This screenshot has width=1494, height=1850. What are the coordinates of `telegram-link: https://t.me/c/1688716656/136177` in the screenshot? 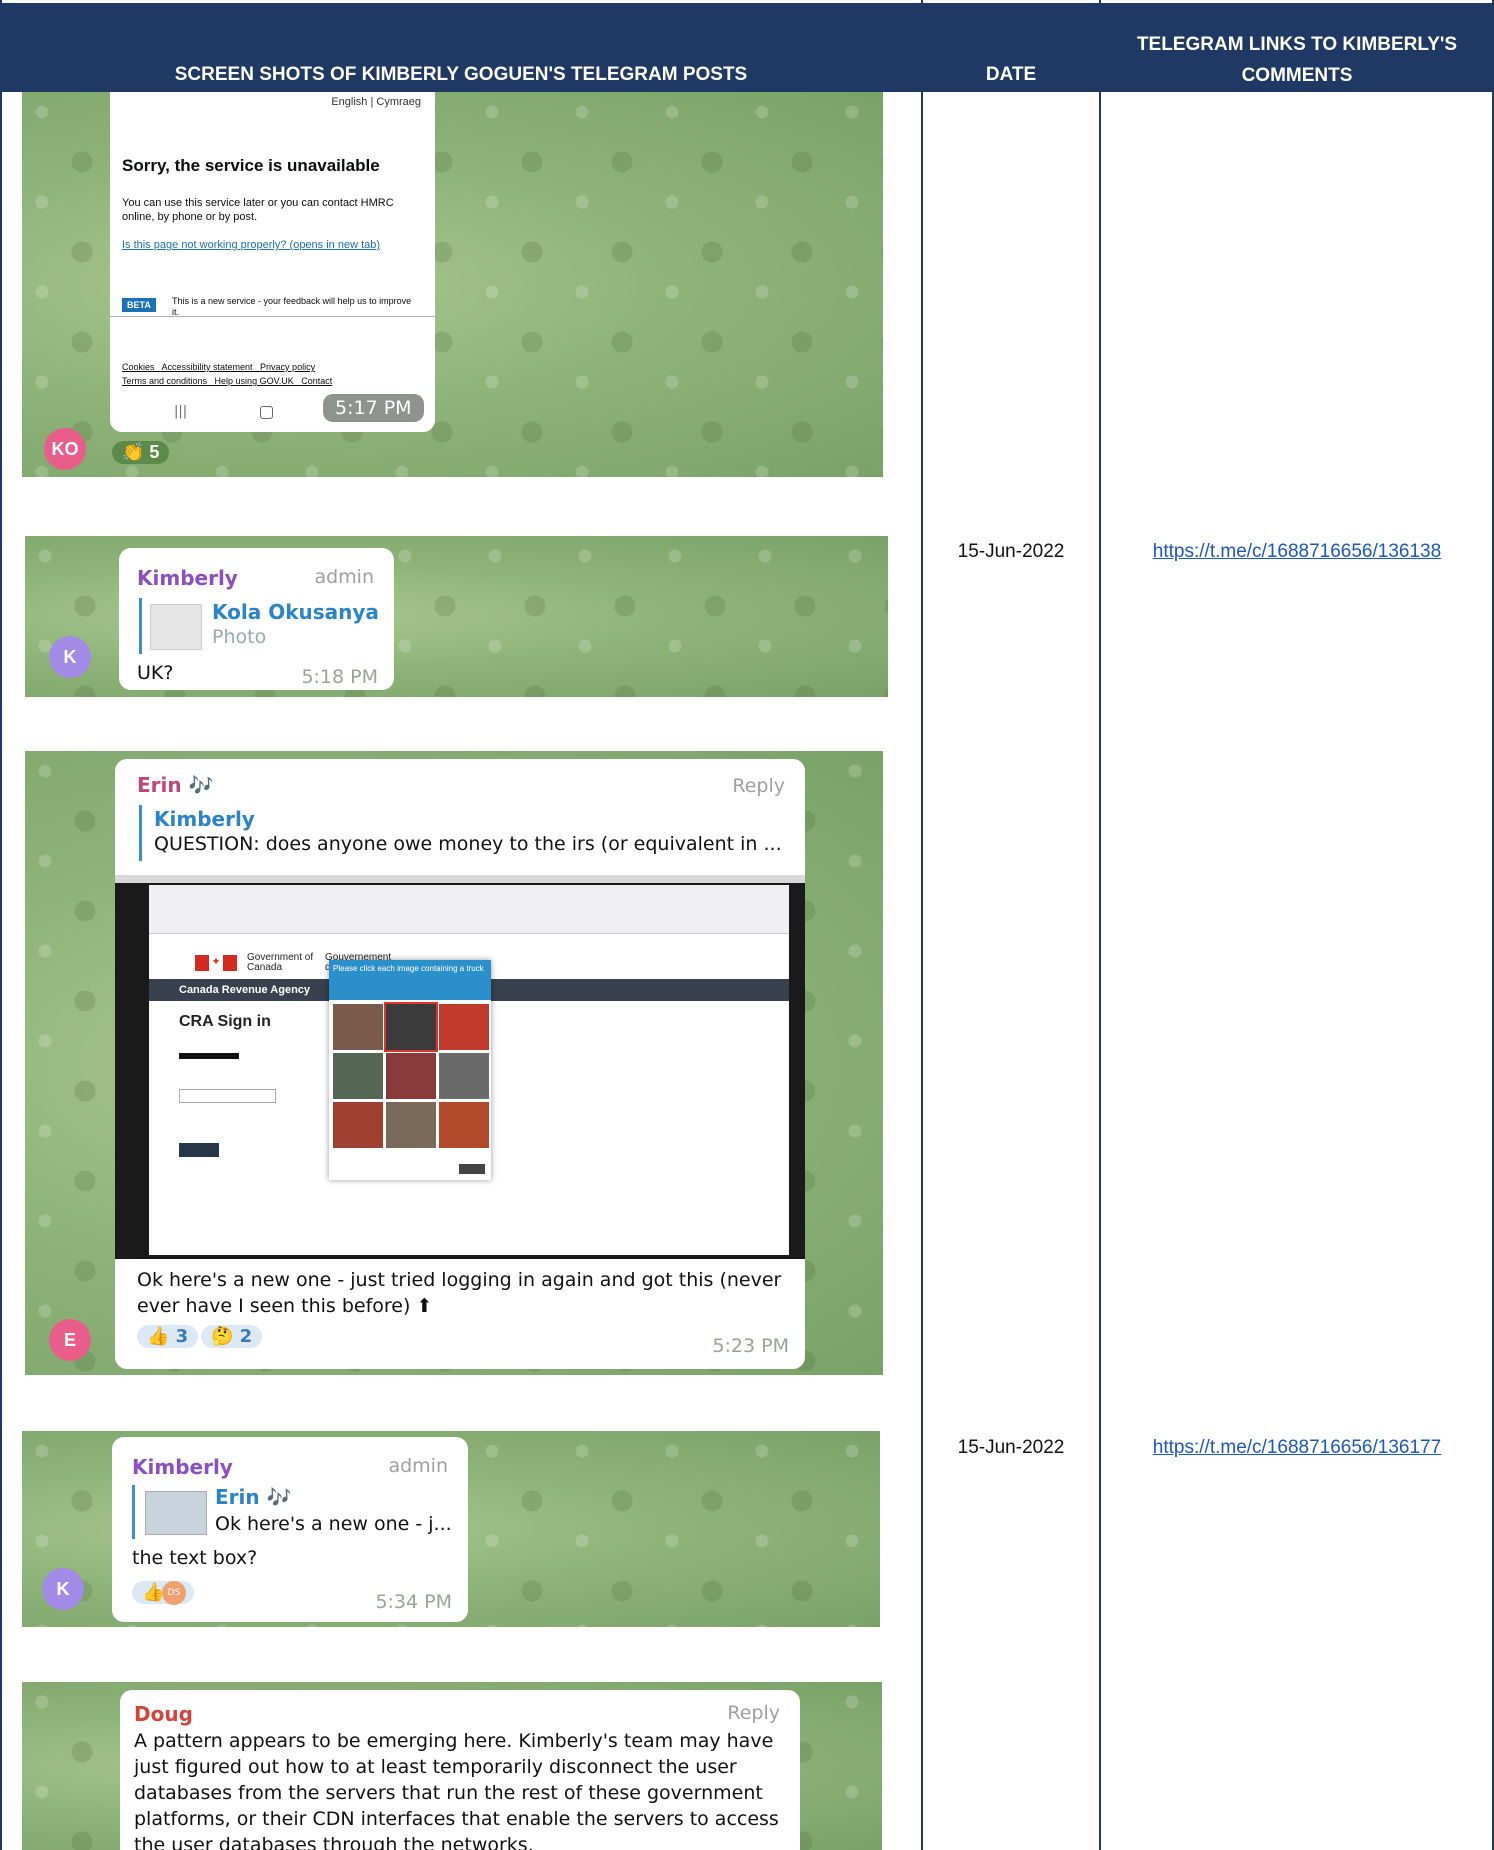 It's located at (1297, 1448).